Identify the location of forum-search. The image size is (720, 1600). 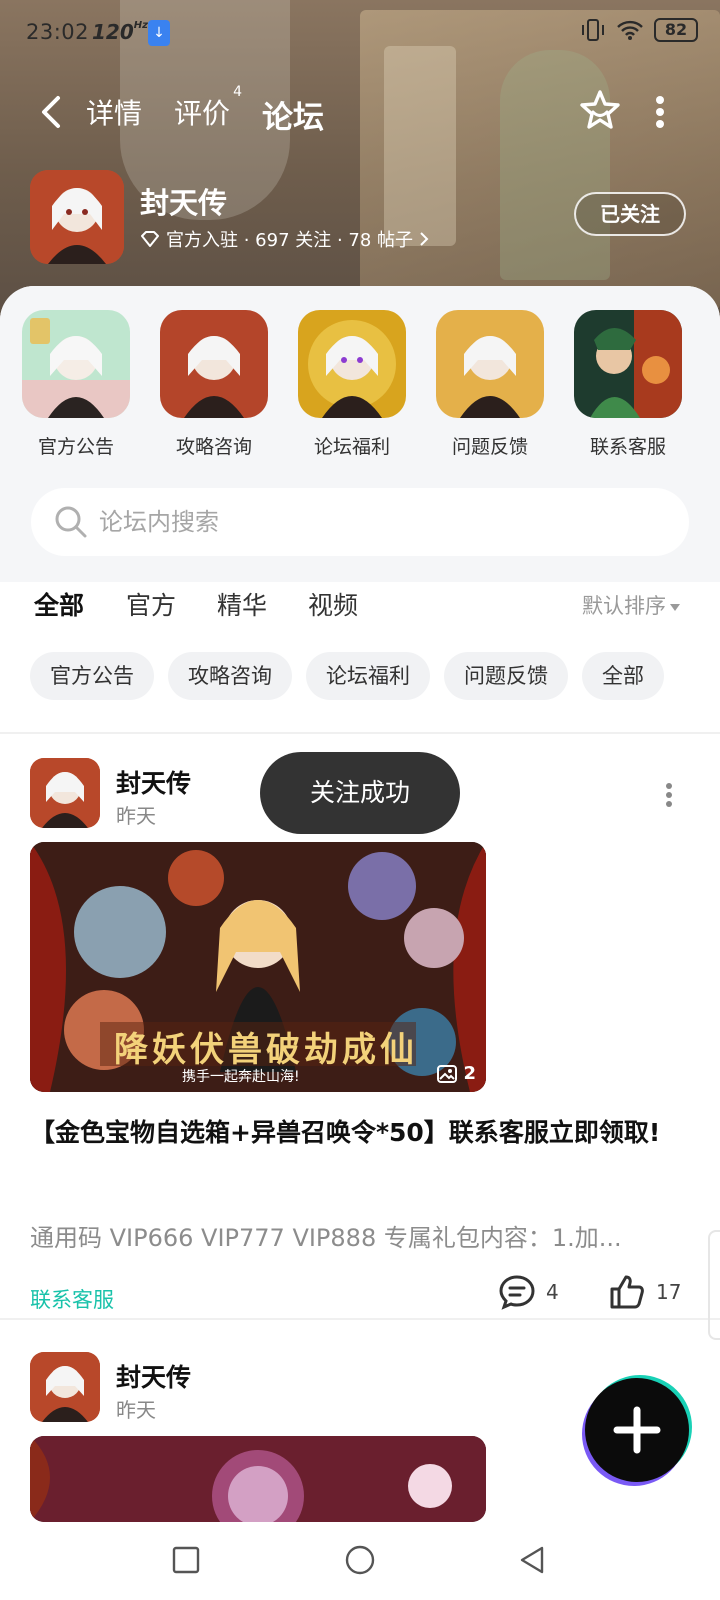
(360, 522).